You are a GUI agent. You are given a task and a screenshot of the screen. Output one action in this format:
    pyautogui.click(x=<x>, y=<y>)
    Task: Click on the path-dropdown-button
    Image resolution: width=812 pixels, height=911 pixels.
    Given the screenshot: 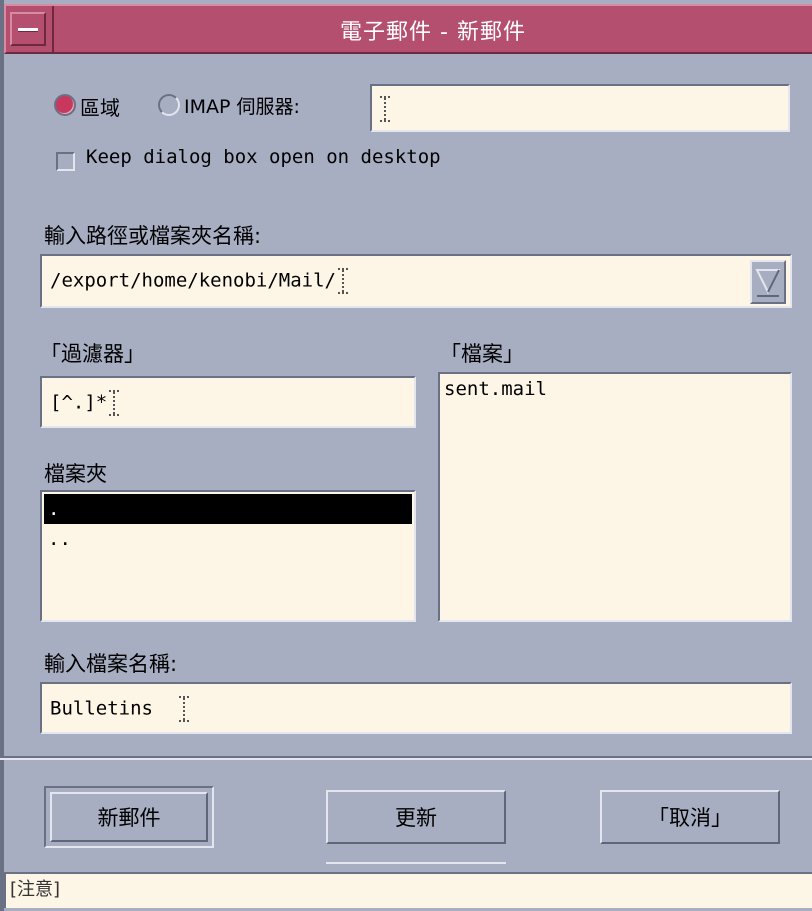 What is the action you would take?
    pyautogui.click(x=768, y=282)
    